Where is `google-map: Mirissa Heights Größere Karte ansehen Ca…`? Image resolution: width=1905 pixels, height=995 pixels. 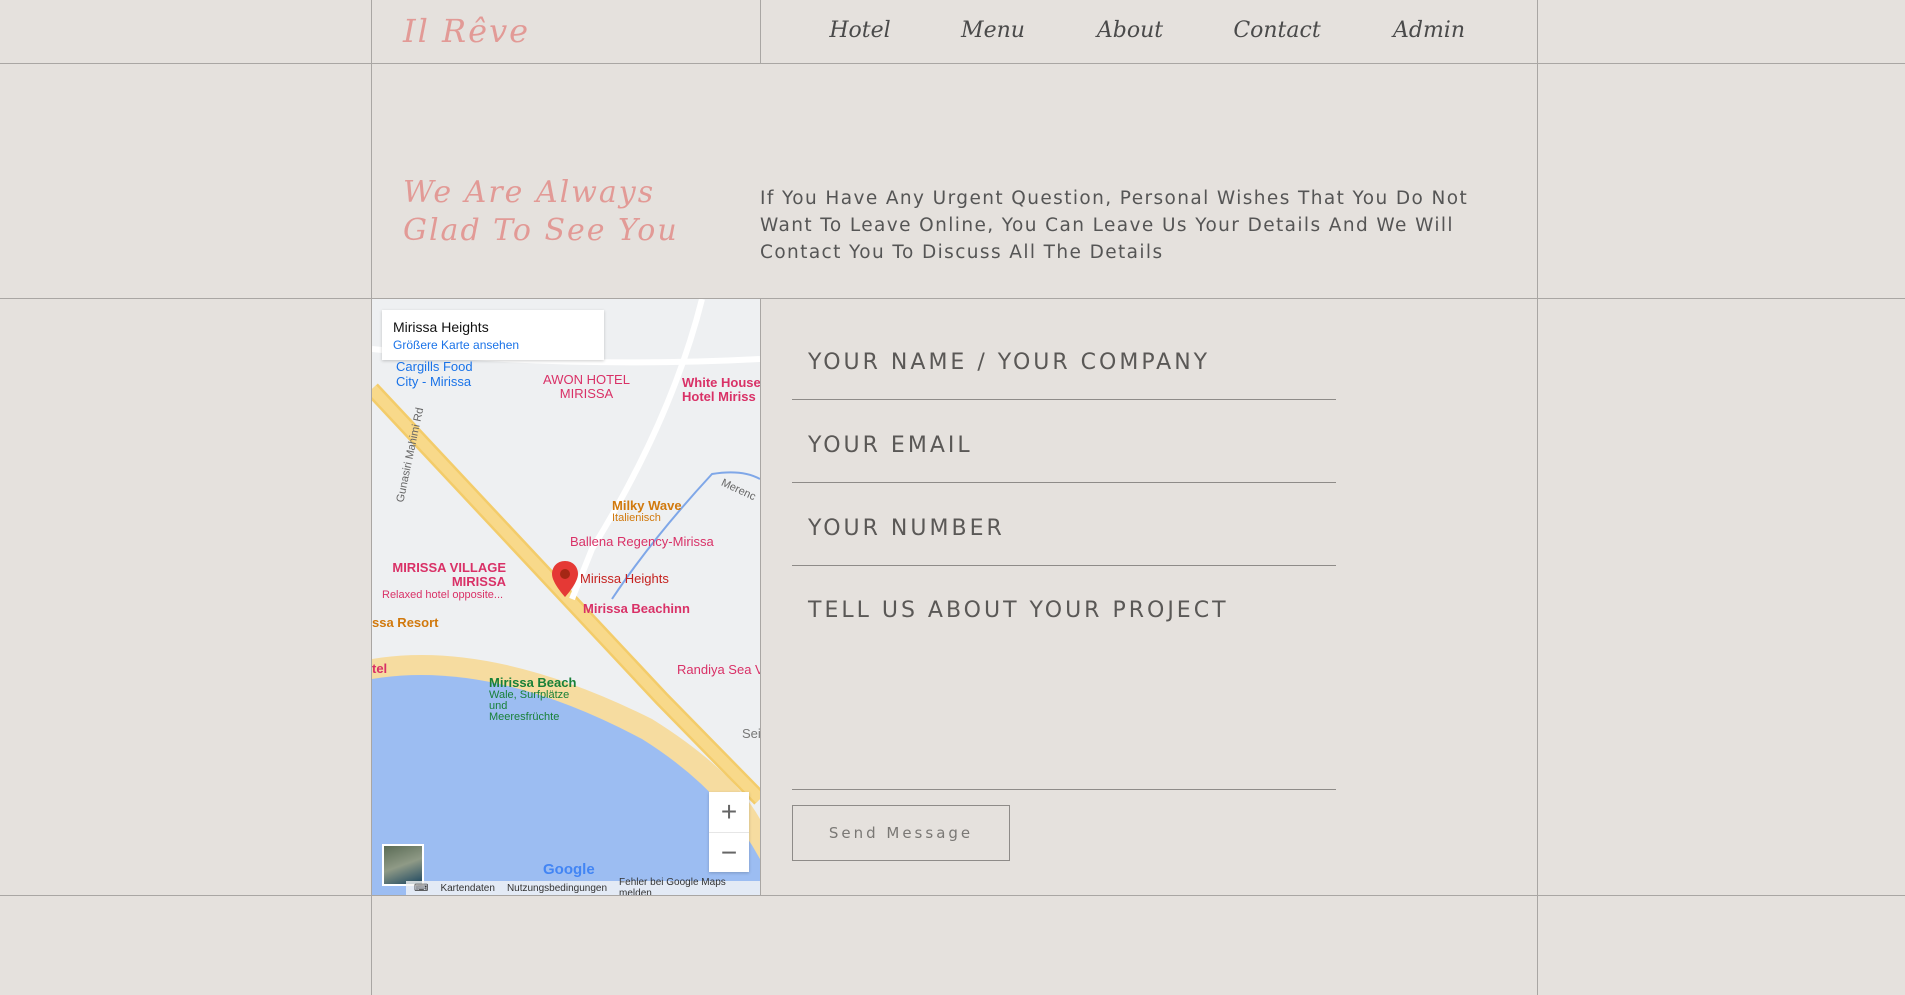 google-map: Mirissa Heights Größere Karte ansehen Ca… is located at coordinates (566, 597).